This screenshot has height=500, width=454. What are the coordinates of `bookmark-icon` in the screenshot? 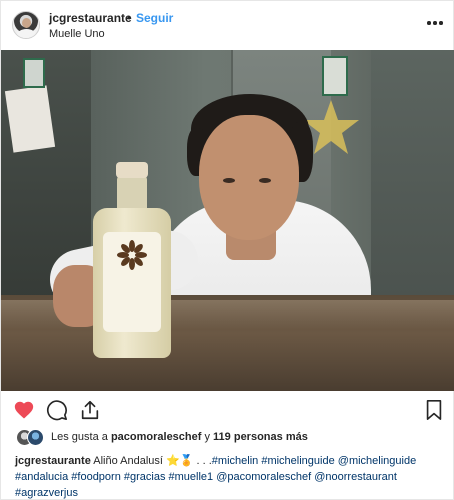 It's located at (434, 410).